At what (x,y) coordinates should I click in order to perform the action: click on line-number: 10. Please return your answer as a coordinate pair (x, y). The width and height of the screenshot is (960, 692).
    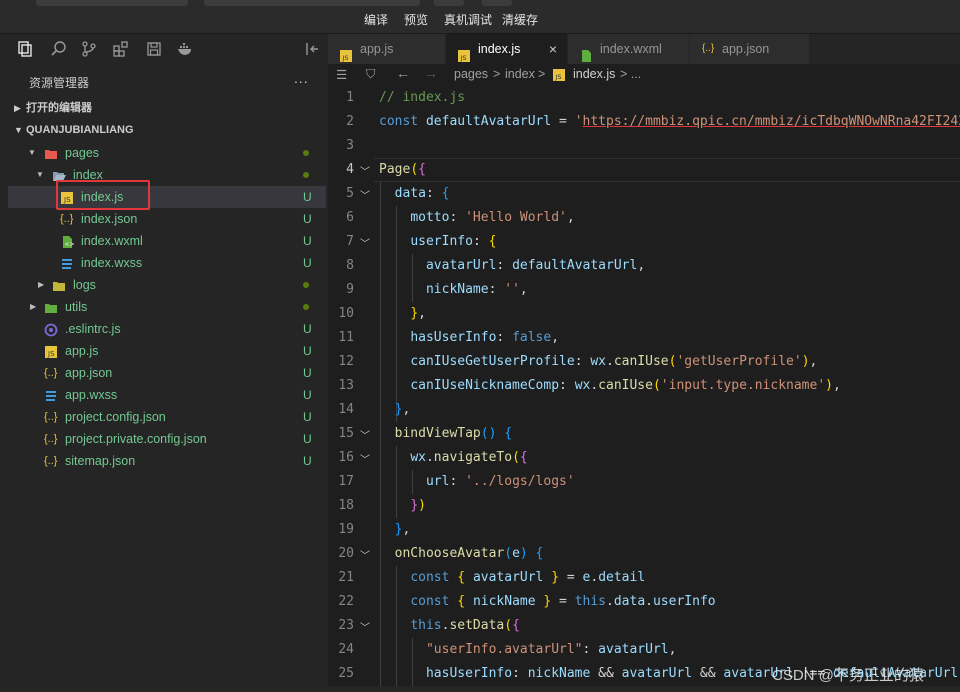
    Looking at the image, I should click on (346, 313).